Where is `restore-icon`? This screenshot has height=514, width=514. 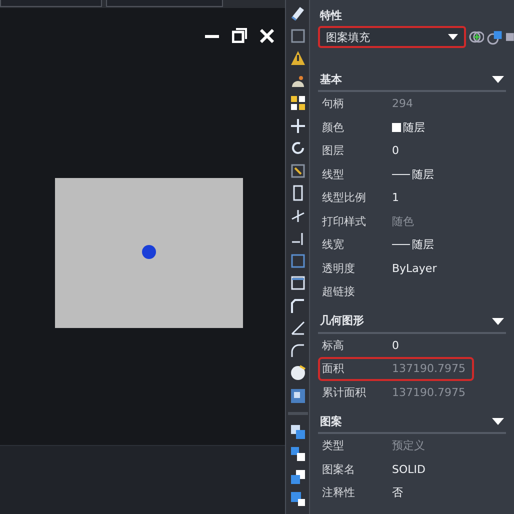 restore-icon is located at coordinates (239, 35).